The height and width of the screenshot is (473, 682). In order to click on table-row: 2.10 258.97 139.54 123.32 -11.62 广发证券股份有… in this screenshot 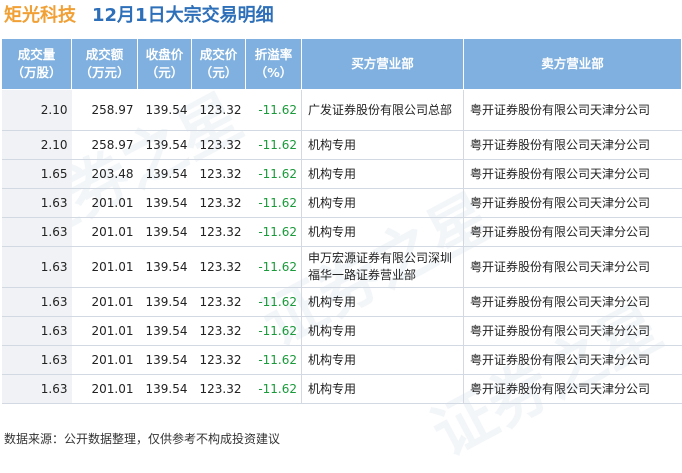, I will do `click(341, 110)`.